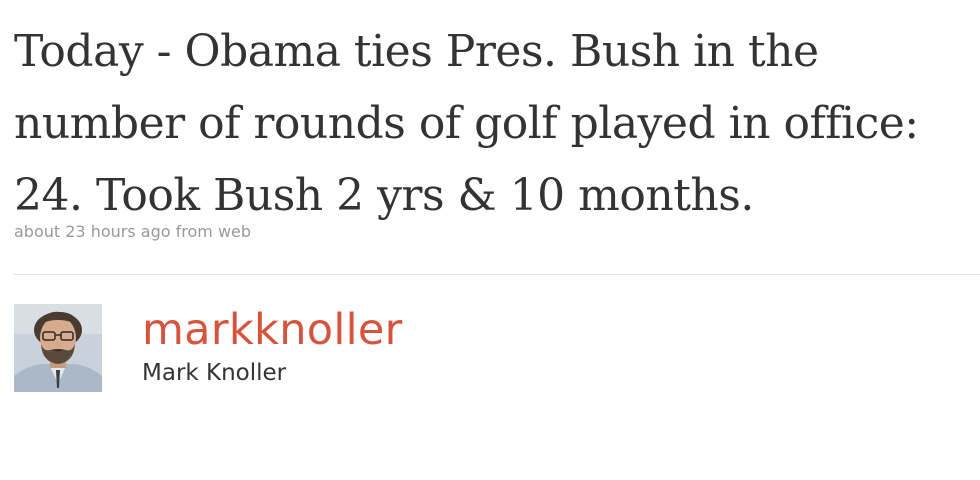 Image resolution: width=980 pixels, height=480 pixels. Describe the element at coordinates (497, 274) in the screenshot. I see `divider` at that location.